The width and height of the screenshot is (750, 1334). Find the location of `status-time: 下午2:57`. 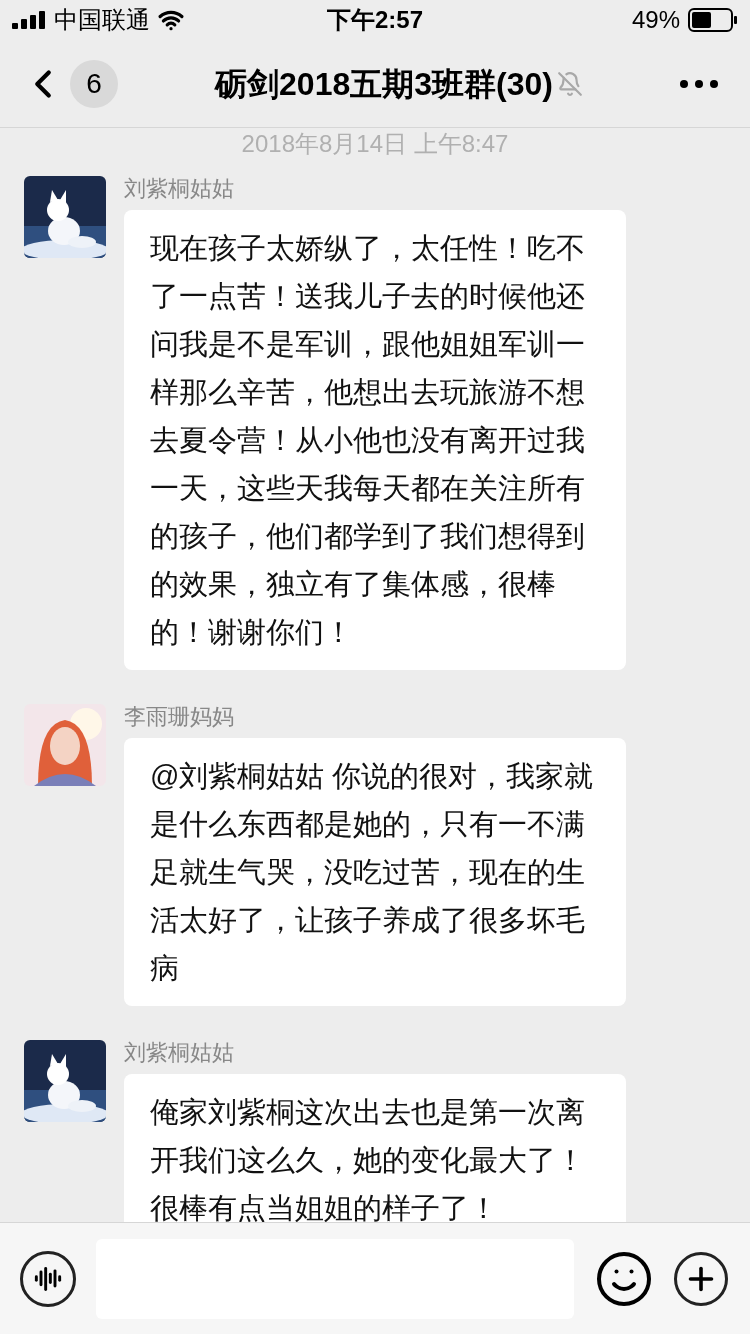

status-time: 下午2:57 is located at coordinates (375, 20).